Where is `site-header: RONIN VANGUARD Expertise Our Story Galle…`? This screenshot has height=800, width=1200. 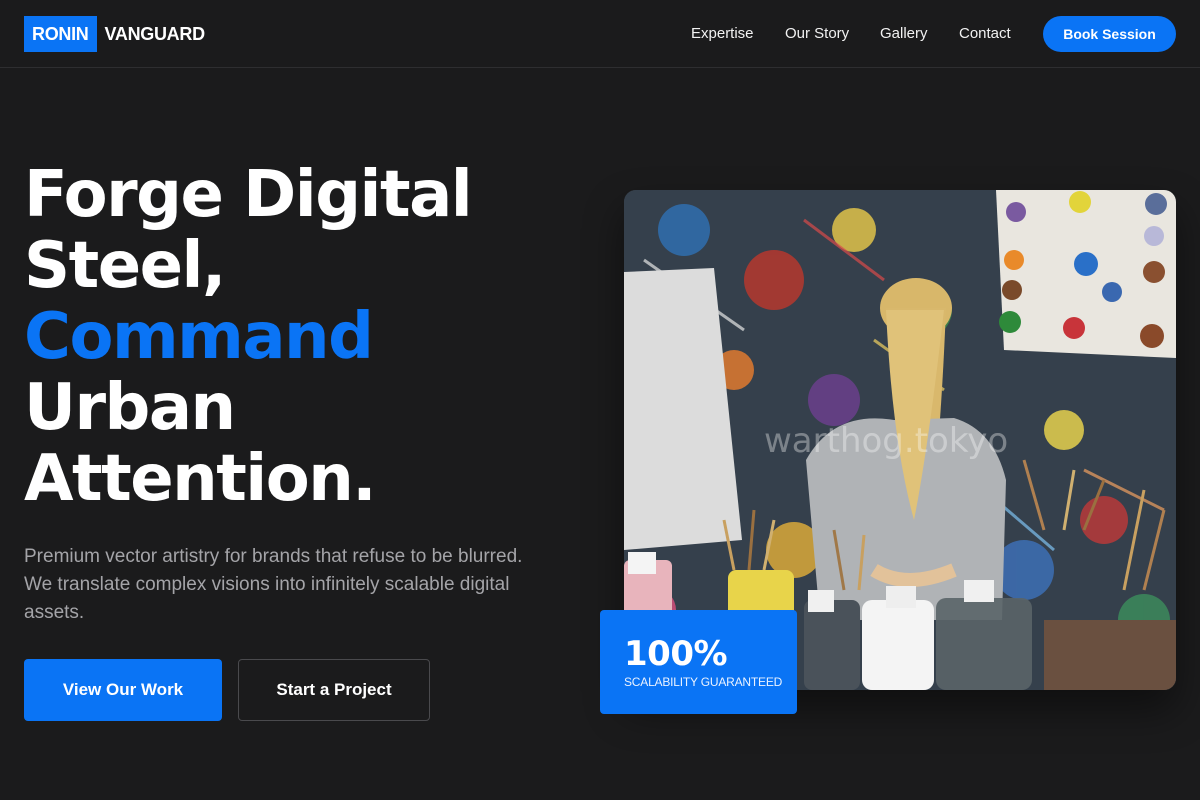 site-header: RONIN VANGUARD Expertise Our Story Galle… is located at coordinates (600, 34).